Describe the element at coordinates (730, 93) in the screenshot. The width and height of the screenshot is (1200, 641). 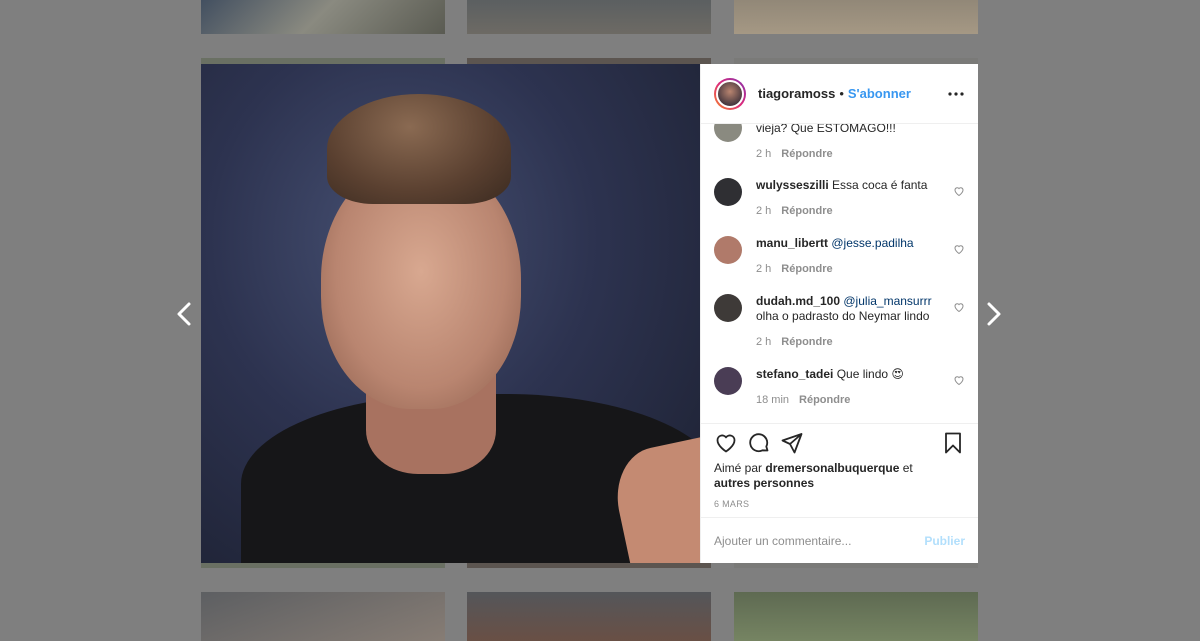
I see `avatar` at that location.